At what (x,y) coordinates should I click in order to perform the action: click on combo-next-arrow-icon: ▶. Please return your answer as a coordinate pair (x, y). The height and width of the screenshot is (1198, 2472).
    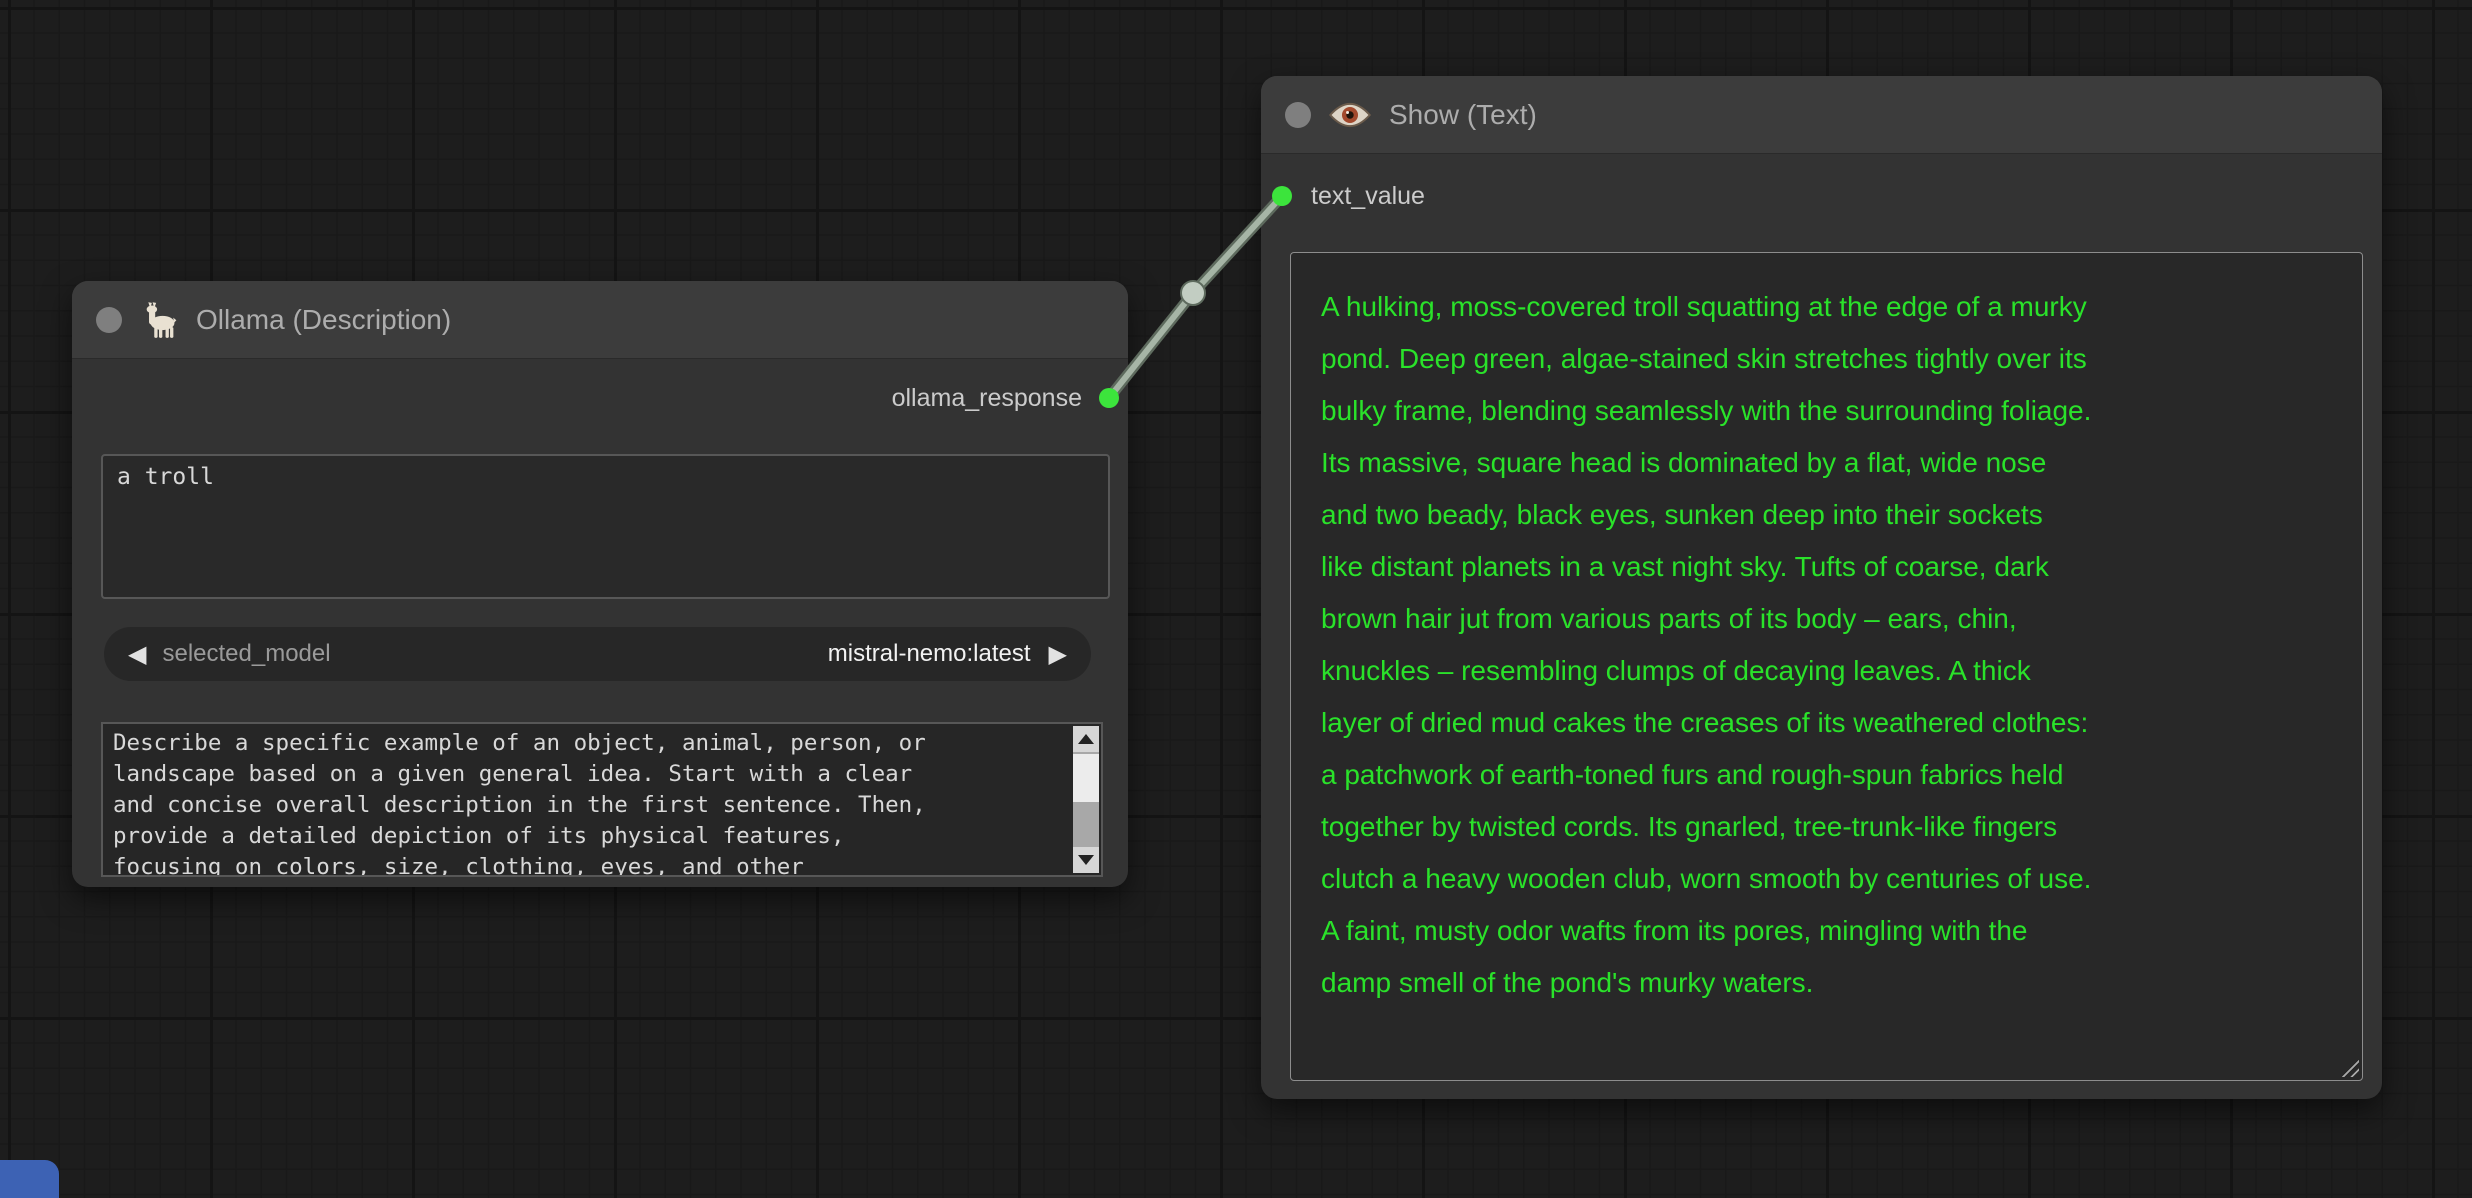
    Looking at the image, I should click on (1058, 654).